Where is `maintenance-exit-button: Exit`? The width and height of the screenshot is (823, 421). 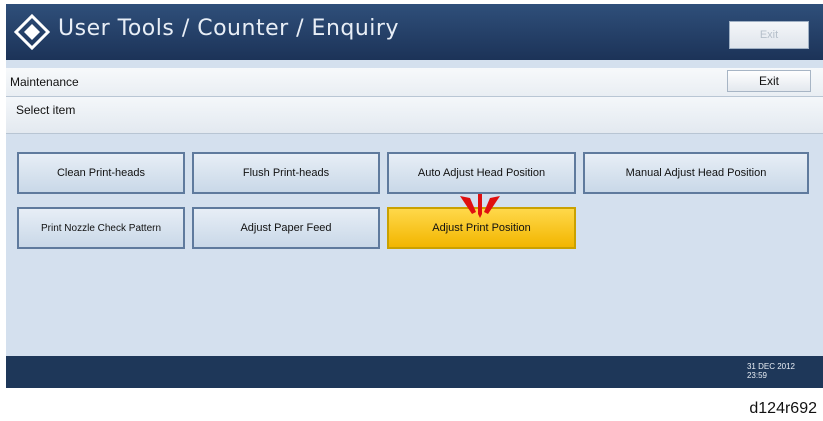 maintenance-exit-button: Exit is located at coordinates (769, 81).